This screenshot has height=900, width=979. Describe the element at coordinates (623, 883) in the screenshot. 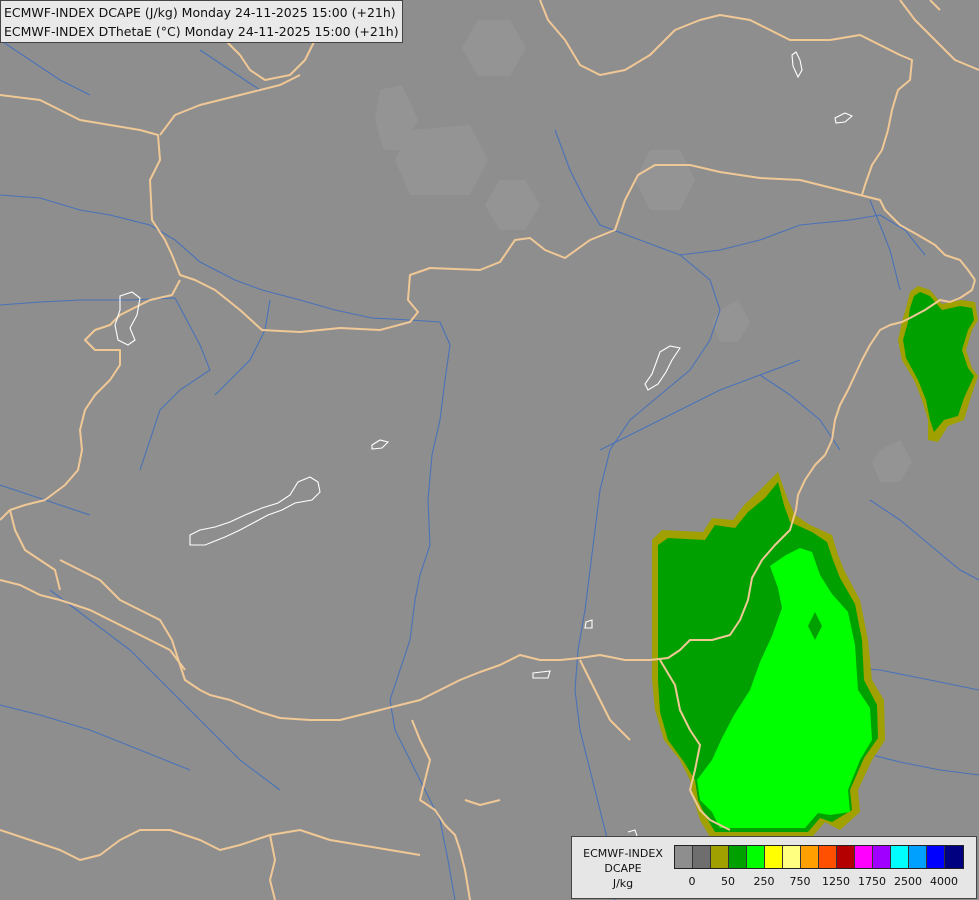

I see `legend-unit: J/kg` at that location.